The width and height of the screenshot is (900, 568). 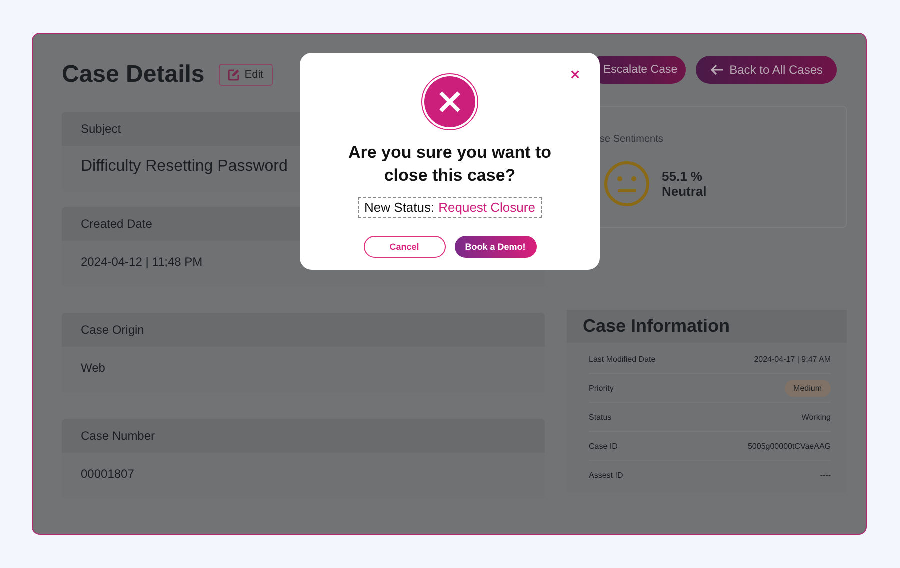 What do you see at coordinates (600, 417) in the screenshot?
I see `info-label: Status` at bounding box center [600, 417].